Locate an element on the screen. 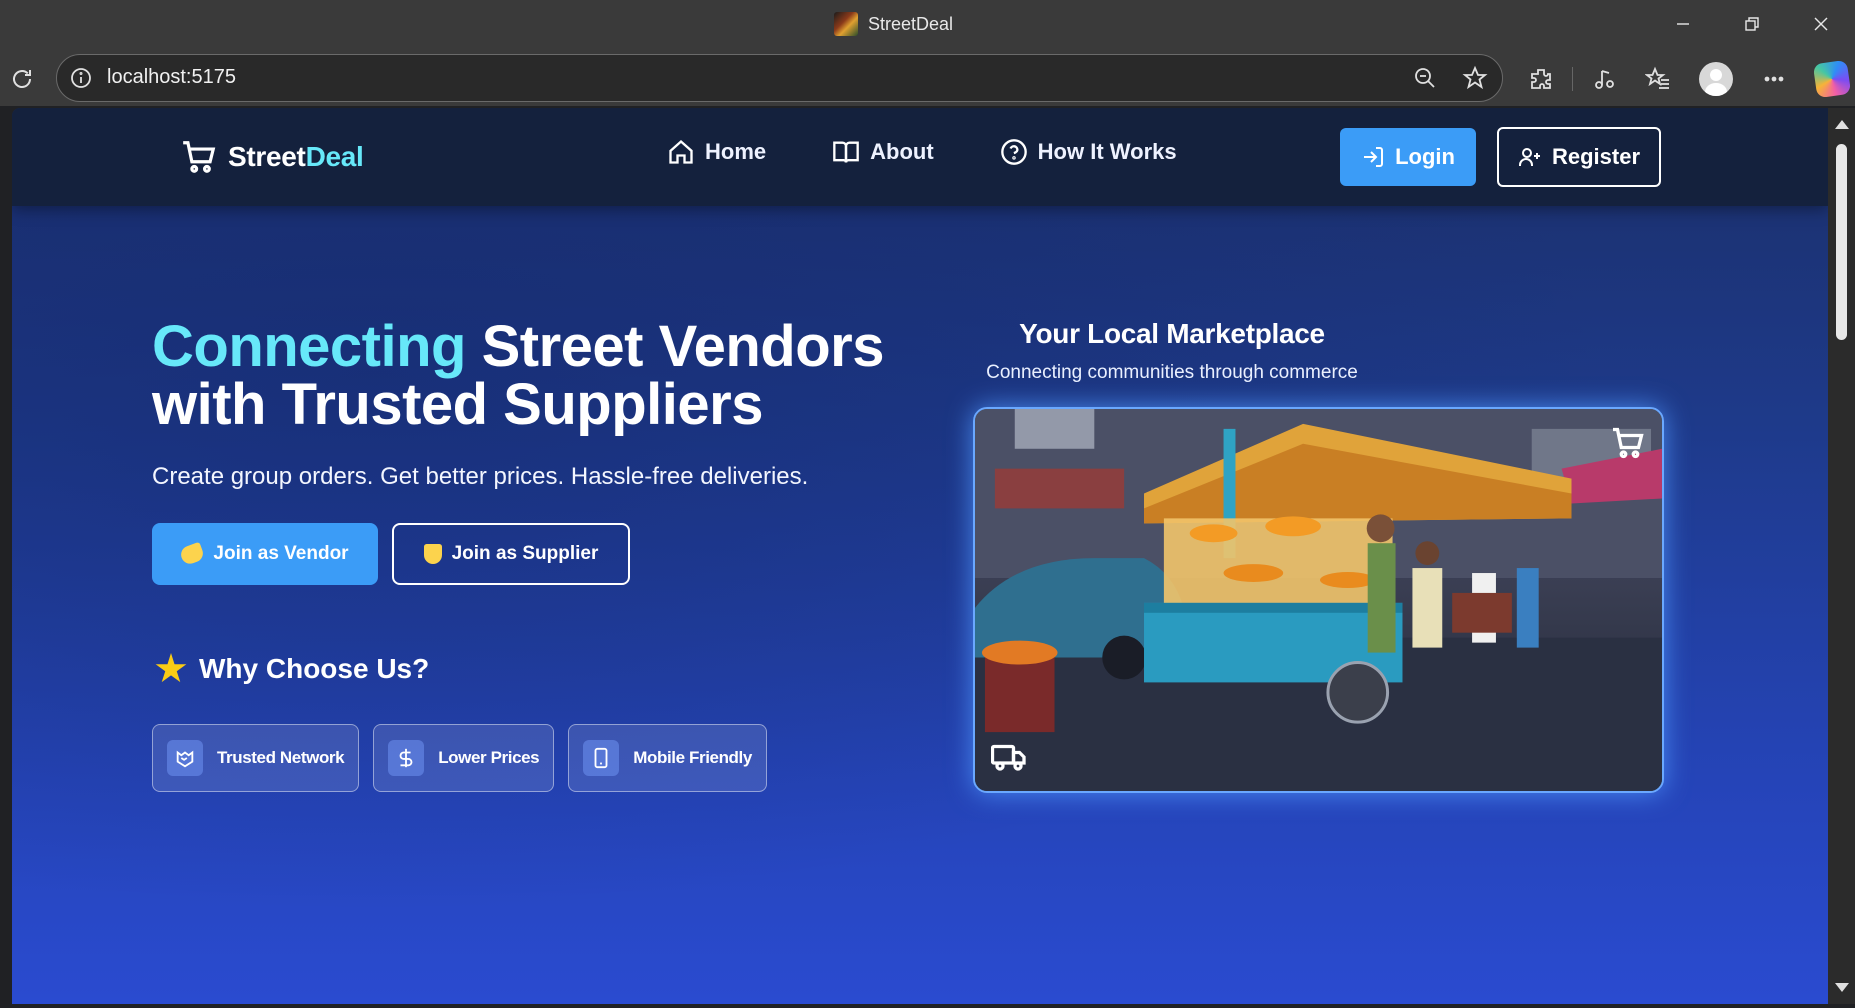 The image size is (1855, 1008). window-title: StreetDeal is located at coordinates (893, 24).